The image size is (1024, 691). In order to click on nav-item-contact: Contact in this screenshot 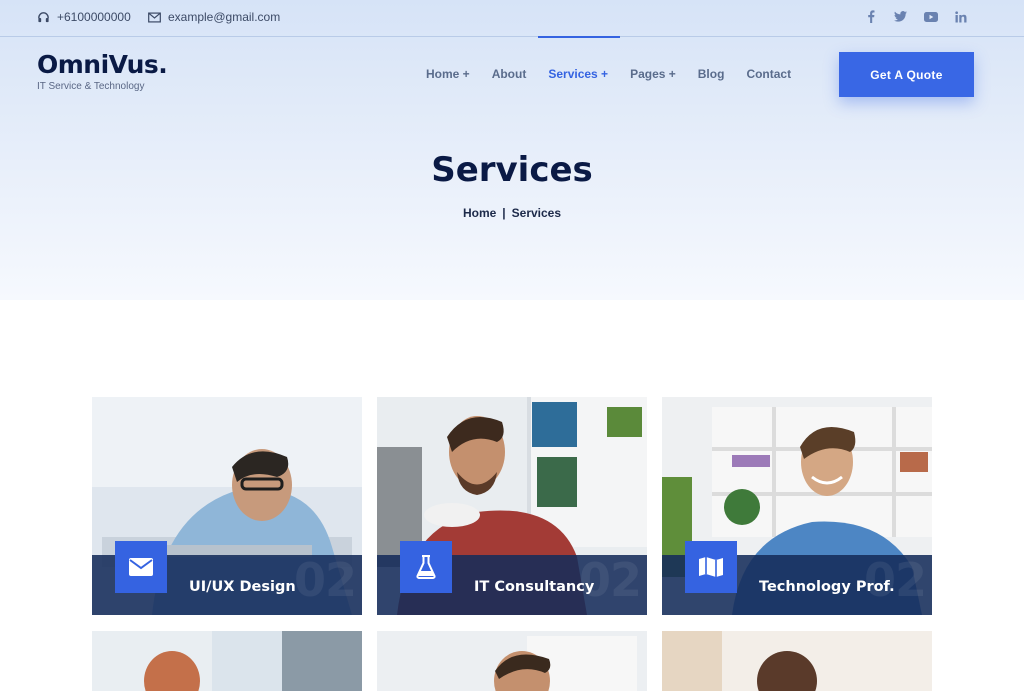, I will do `click(768, 74)`.